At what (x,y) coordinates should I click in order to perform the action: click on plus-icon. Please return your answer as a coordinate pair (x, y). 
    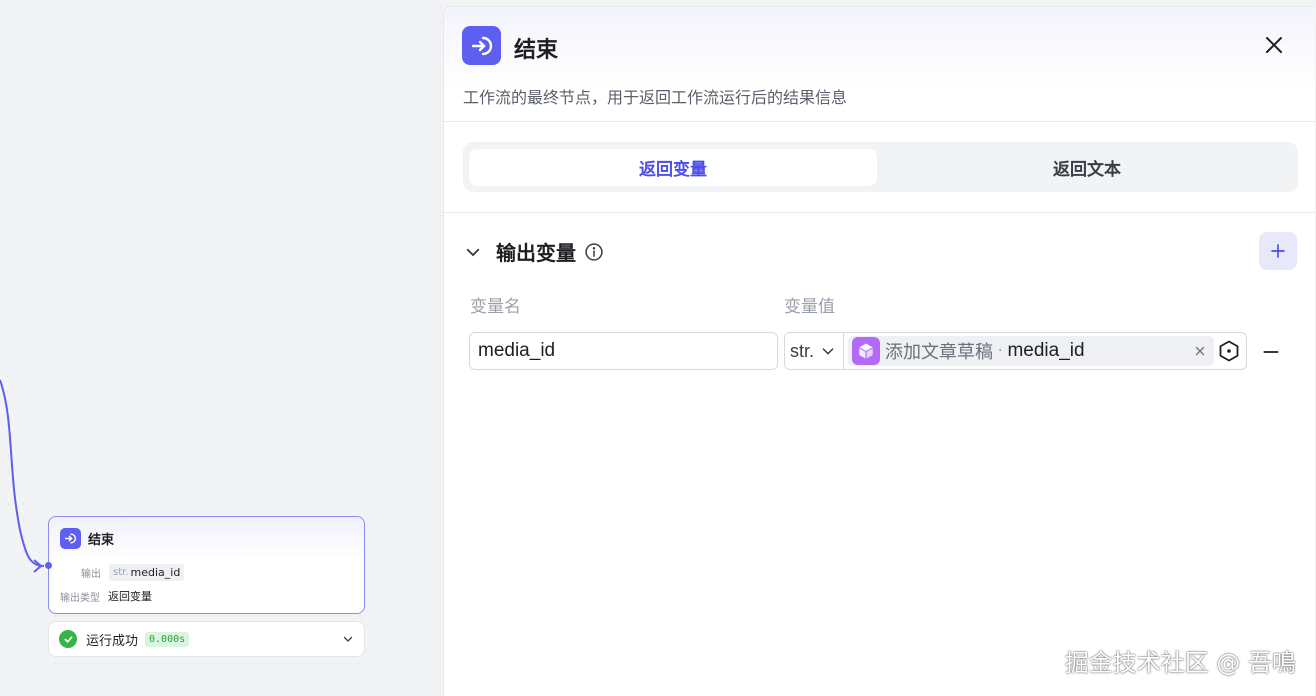
    Looking at the image, I should click on (1278, 251).